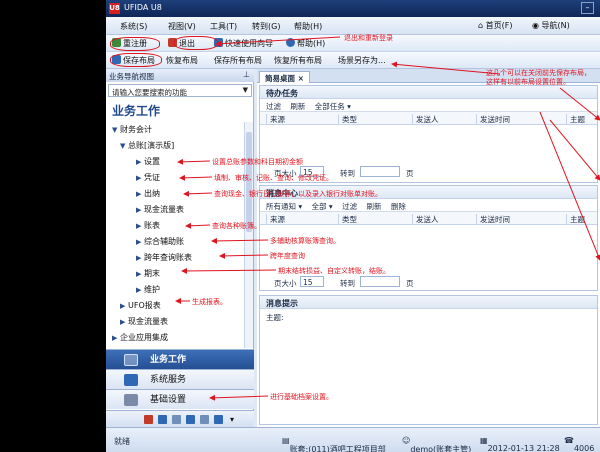  I want to click on restore-layout-button: 恢复布局, so click(182, 60).